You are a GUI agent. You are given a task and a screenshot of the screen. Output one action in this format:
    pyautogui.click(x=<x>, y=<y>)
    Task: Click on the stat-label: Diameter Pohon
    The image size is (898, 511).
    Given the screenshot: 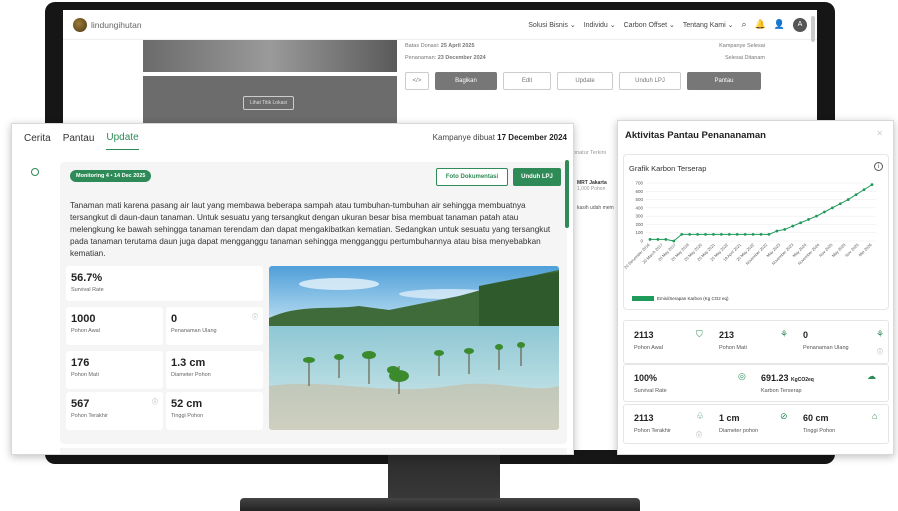 What is the action you would take?
    pyautogui.click(x=191, y=375)
    